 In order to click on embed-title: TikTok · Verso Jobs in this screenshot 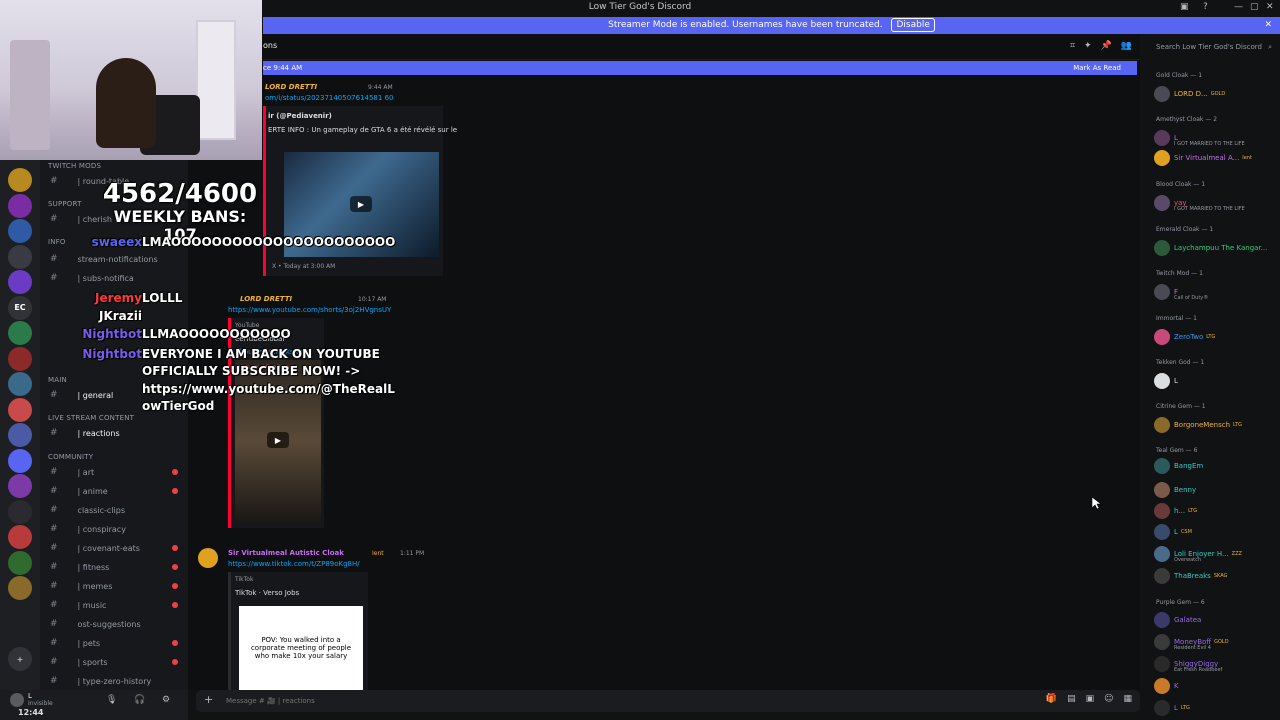, I will do `click(267, 593)`.